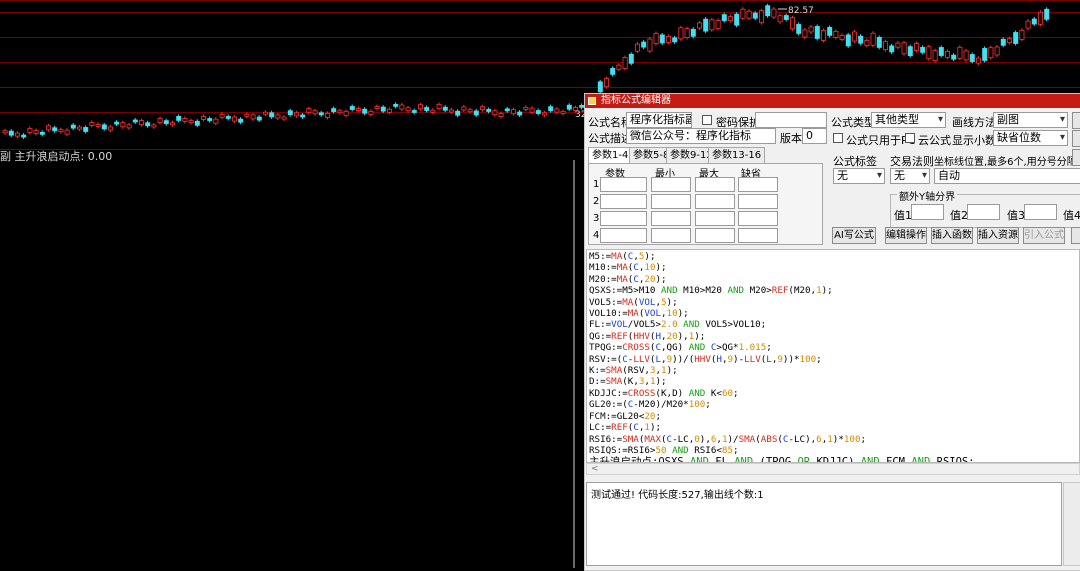 Image resolution: width=1080 pixels, height=571 pixels. Describe the element at coordinates (1030, 120) in the screenshot. I see `draw-method-select: 副图` at that location.